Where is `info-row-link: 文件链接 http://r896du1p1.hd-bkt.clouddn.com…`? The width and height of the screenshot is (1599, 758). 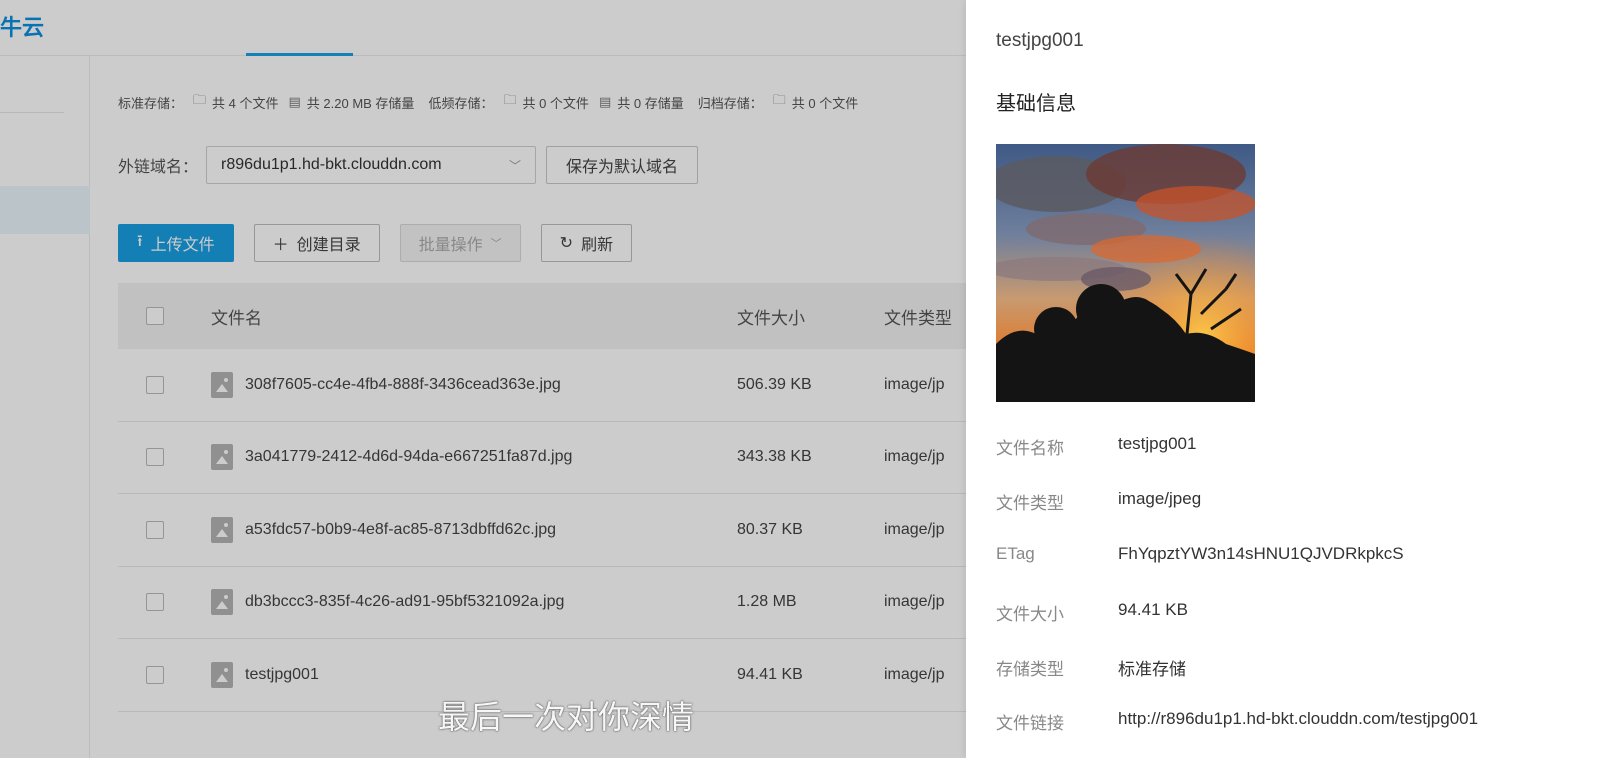 info-row-link: 文件链接 http://r896du1p1.hd-bkt.clouddn.com… is located at coordinates (1237, 721).